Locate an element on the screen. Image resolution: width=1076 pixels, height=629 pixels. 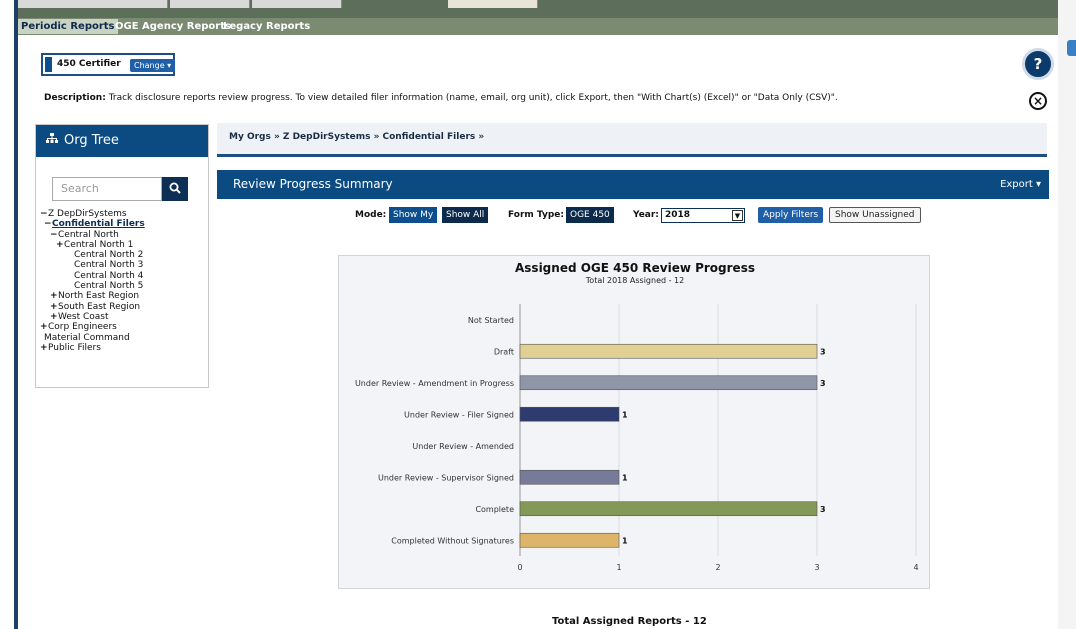
tree-item-label: Central North is located at coordinates (88, 235).